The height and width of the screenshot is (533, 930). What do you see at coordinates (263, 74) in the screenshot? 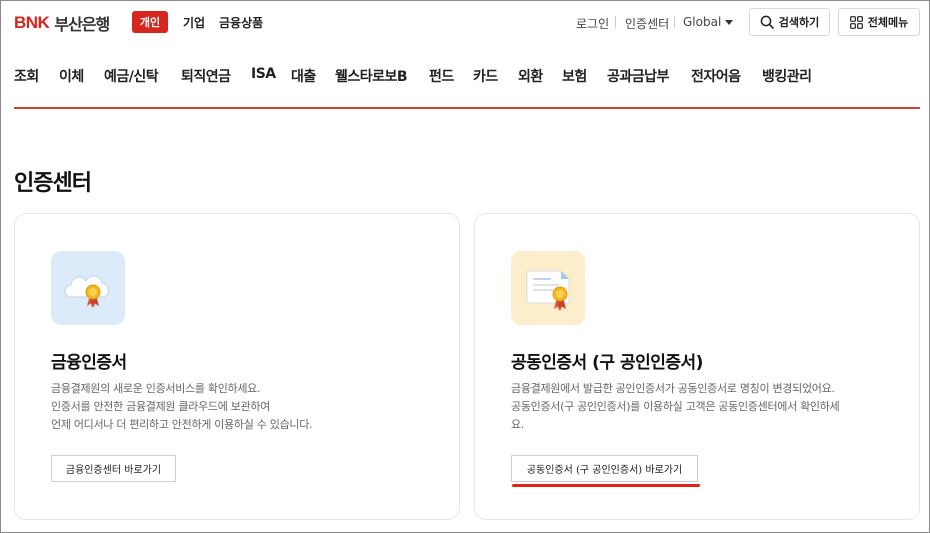
I see `nav-isa: ISA` at bounding box center [263, 74].